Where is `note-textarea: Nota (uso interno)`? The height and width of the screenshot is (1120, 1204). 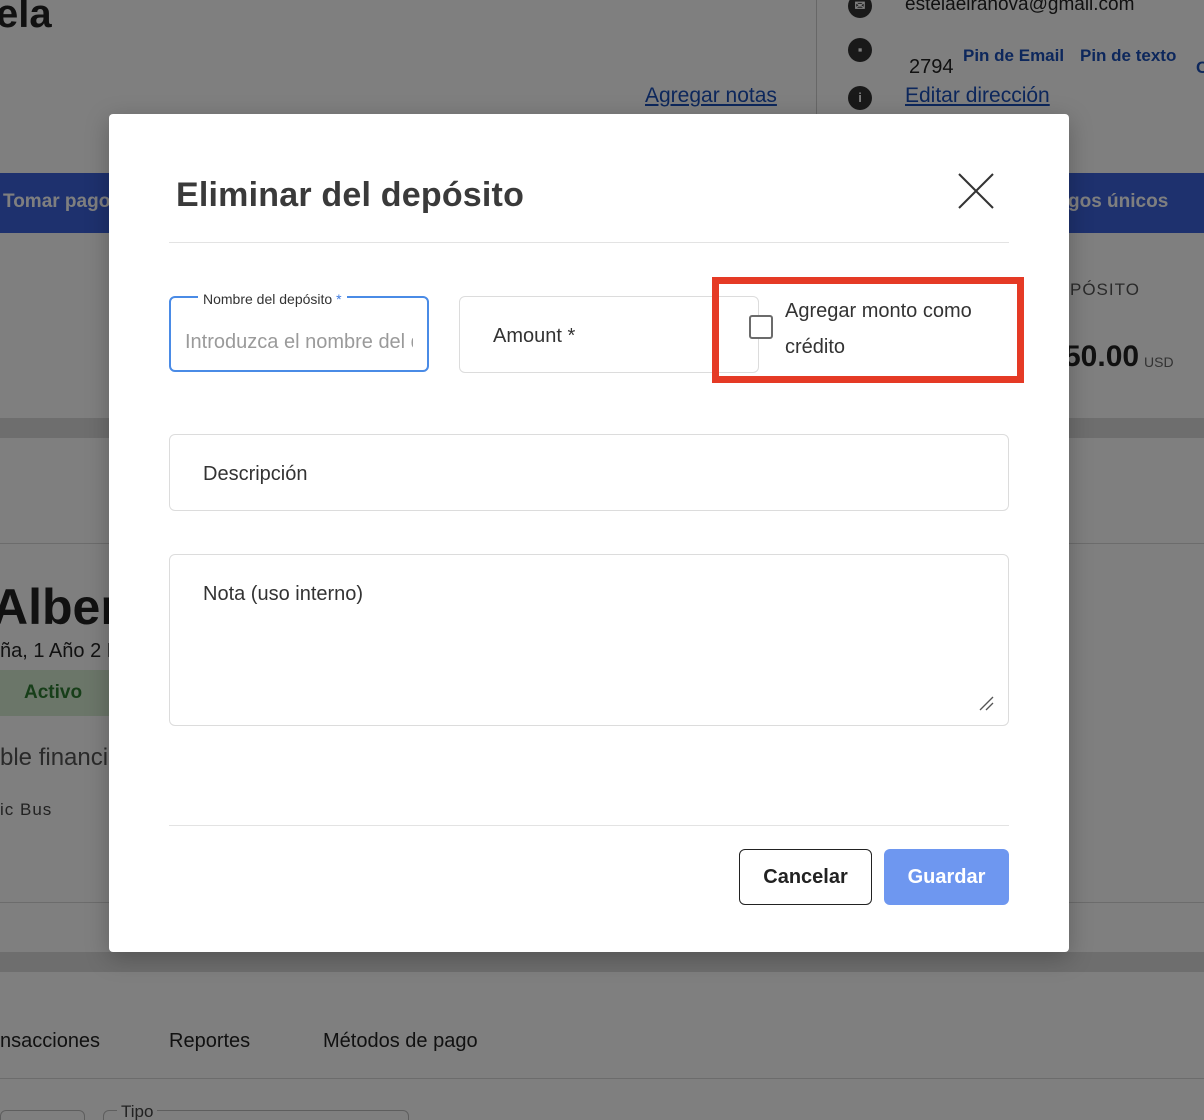
note-textarea: Nota (uso interno) is located at coordinates (589, 640).